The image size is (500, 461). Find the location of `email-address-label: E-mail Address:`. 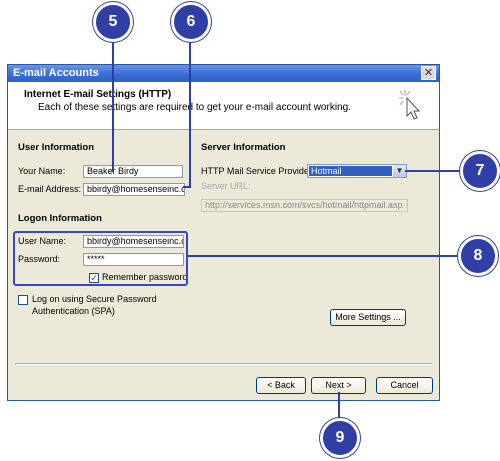

email-address-label: E-mail Address: is located at coordinates (50, 189).